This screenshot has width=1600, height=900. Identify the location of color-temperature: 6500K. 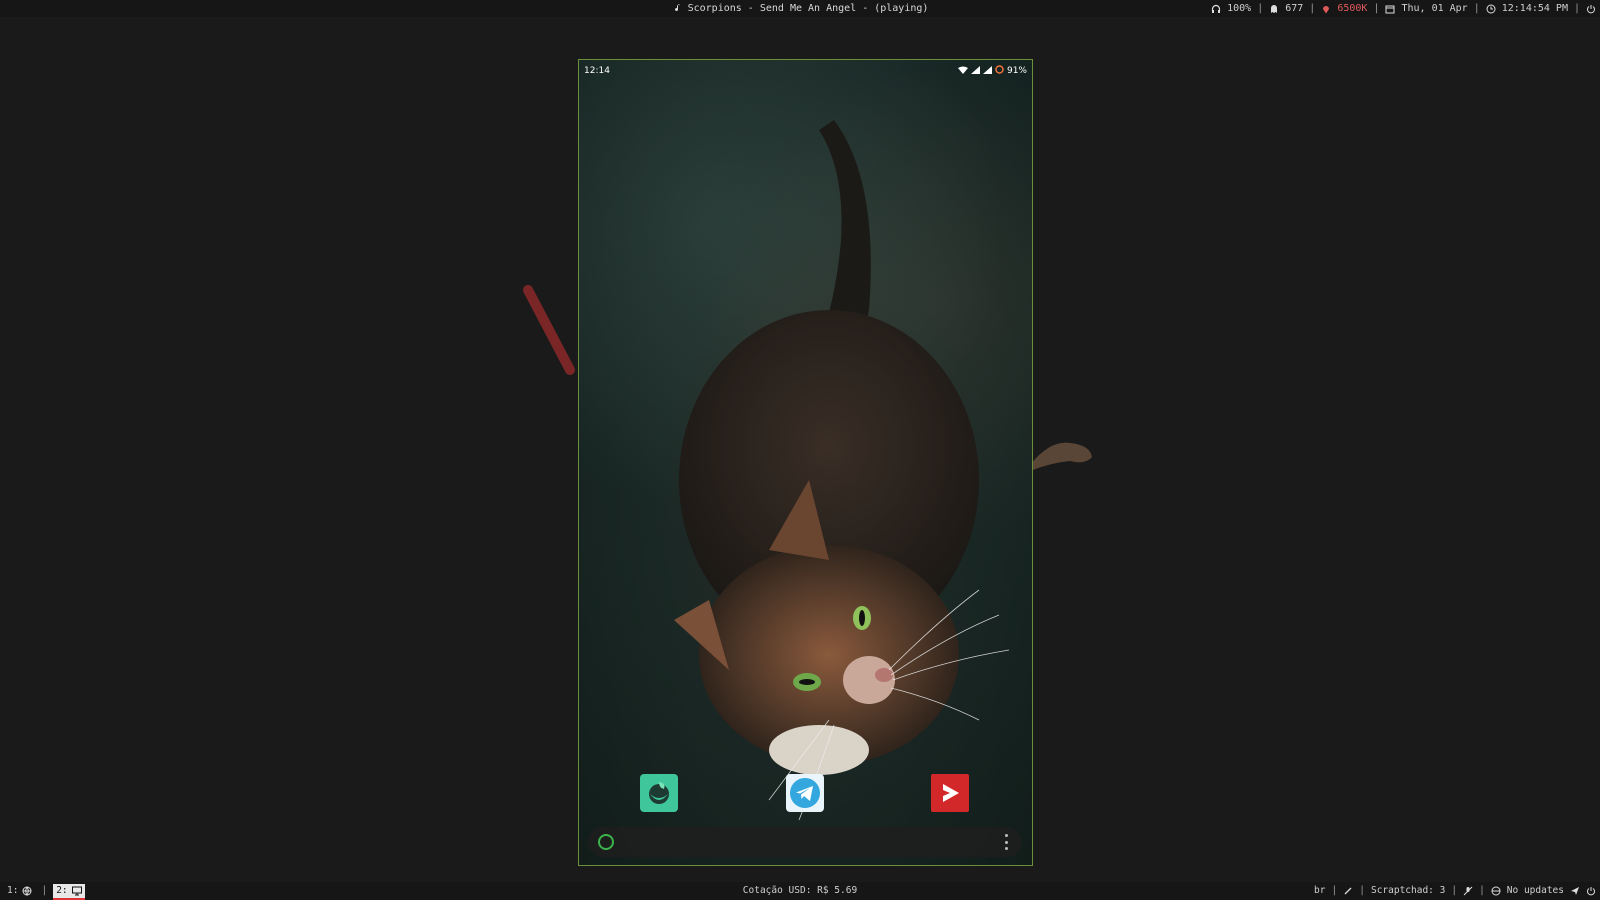
(1352, 8).